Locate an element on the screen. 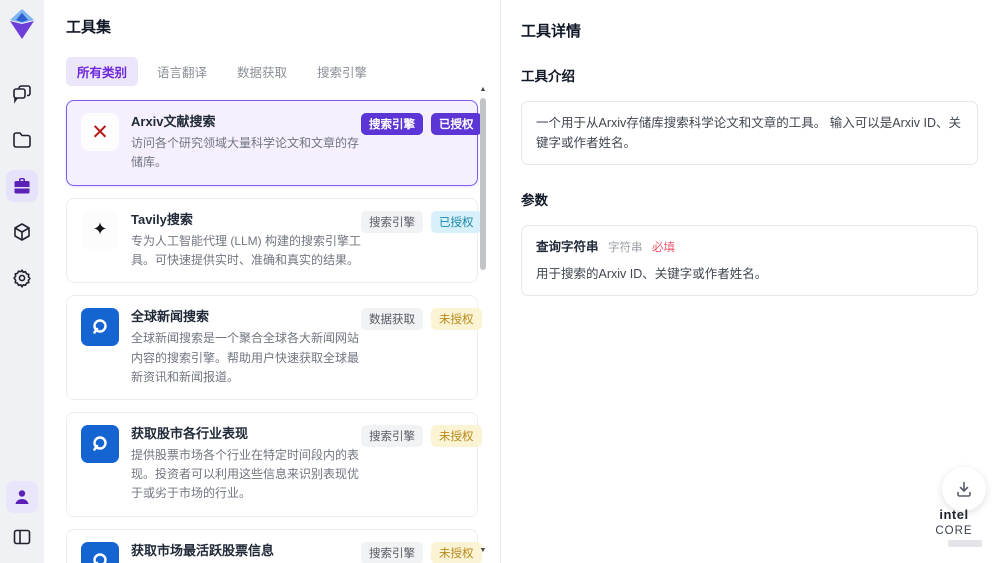 Image resolution: width=1000 pixels, height=563 pixels. tab-language-translation: 语言翻译 is located at coordinates (182, 71).